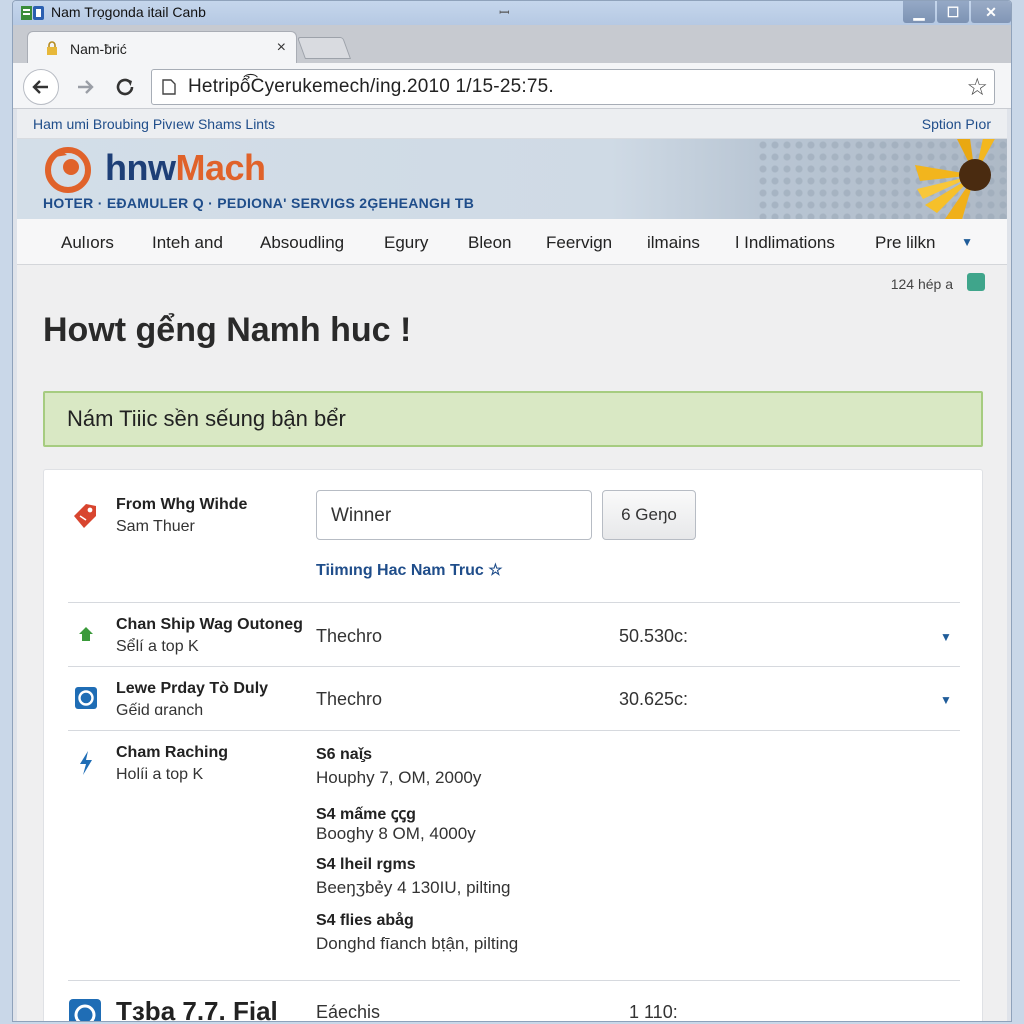  I want to click on sub-info-bar: 124 hép a, so click(512, 283).